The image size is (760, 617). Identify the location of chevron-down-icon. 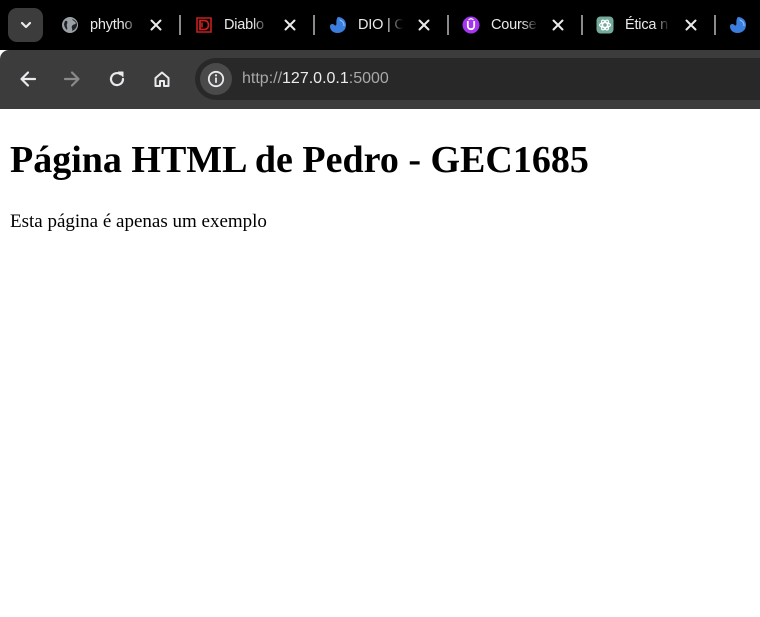
(25, 25).